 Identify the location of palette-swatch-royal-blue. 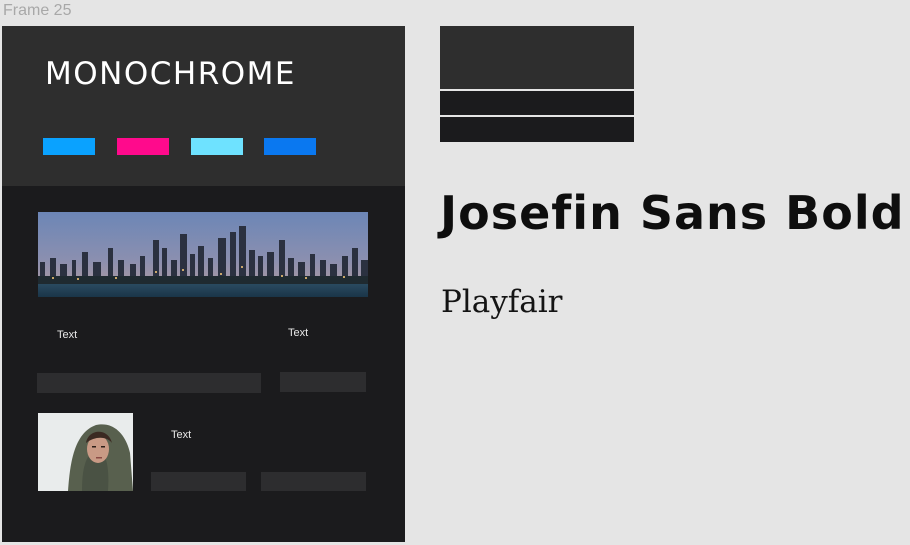
(290, 146).